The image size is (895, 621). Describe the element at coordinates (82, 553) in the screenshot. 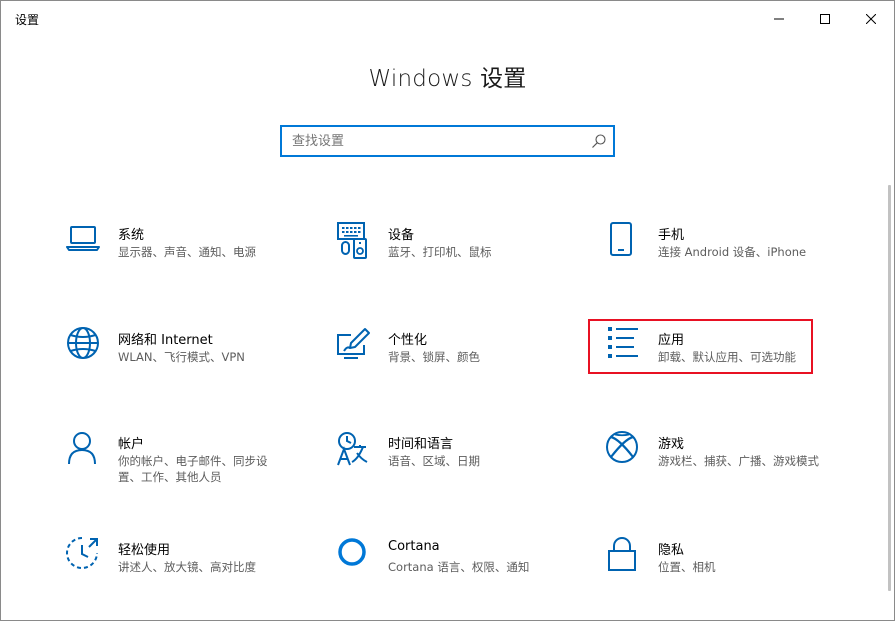

I see `ease-of-access-icon` at that location.